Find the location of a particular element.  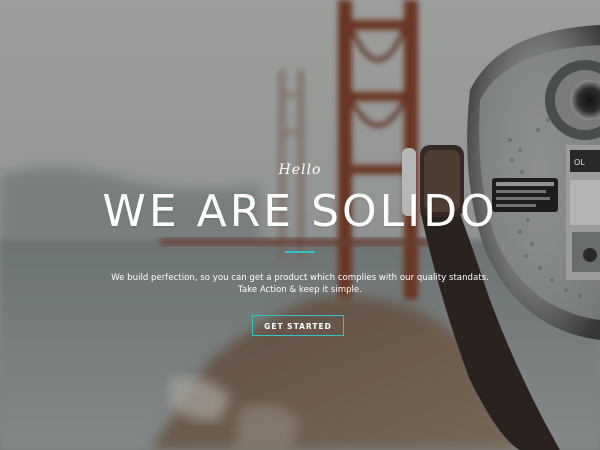

hero-headline: WE ARE SOLIDO is located at coordinates (300, 211).